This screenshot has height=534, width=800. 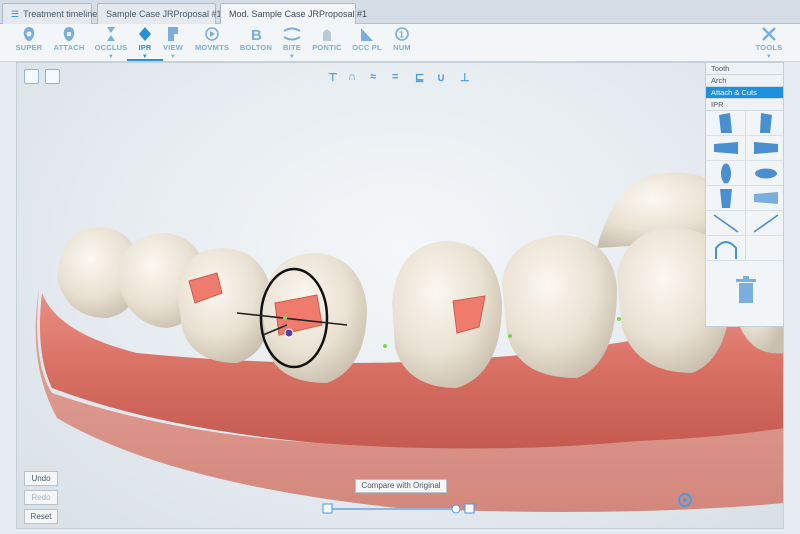 I want to click on tab-label: Treatment timeline, so click(x=60, y=14).